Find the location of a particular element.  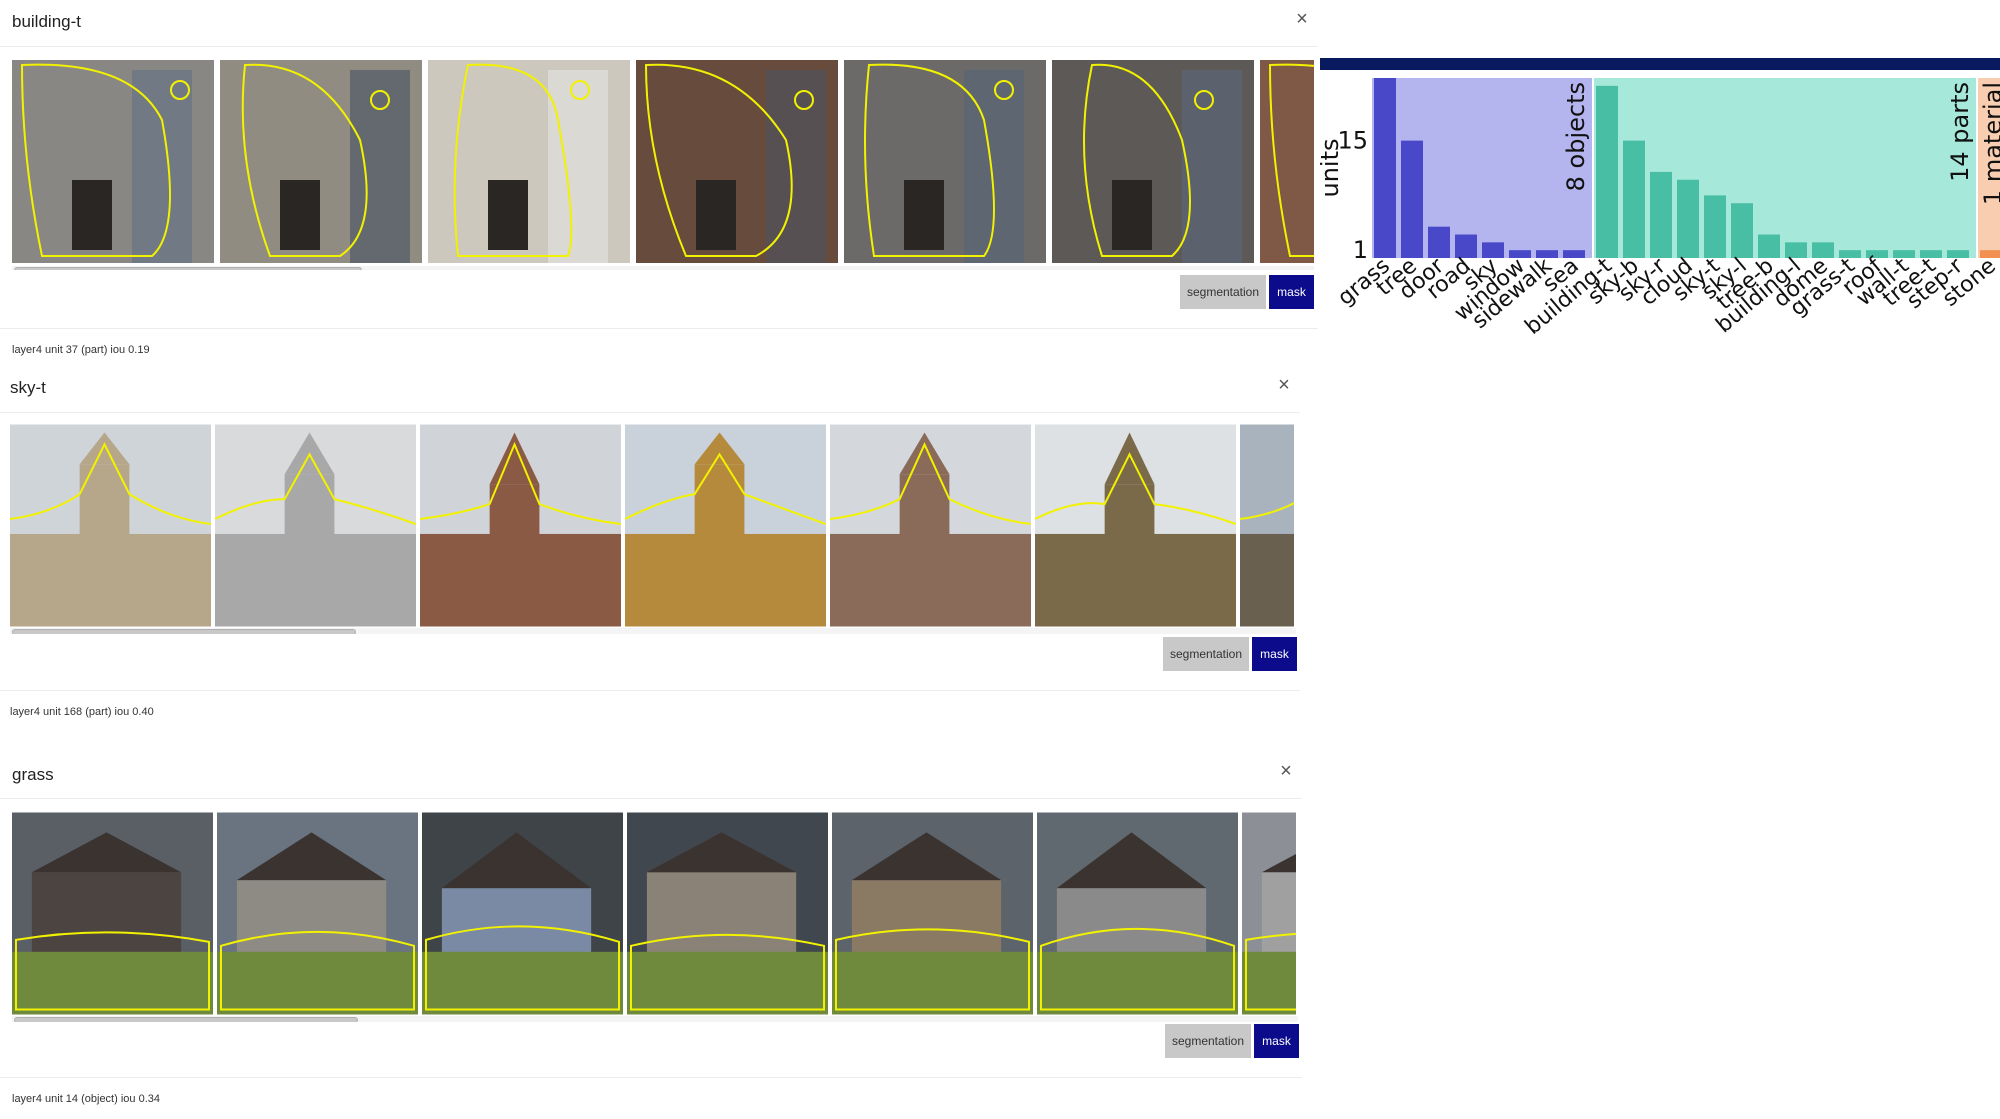

group-label: 8 objects is located at coordinates (1576, 136).